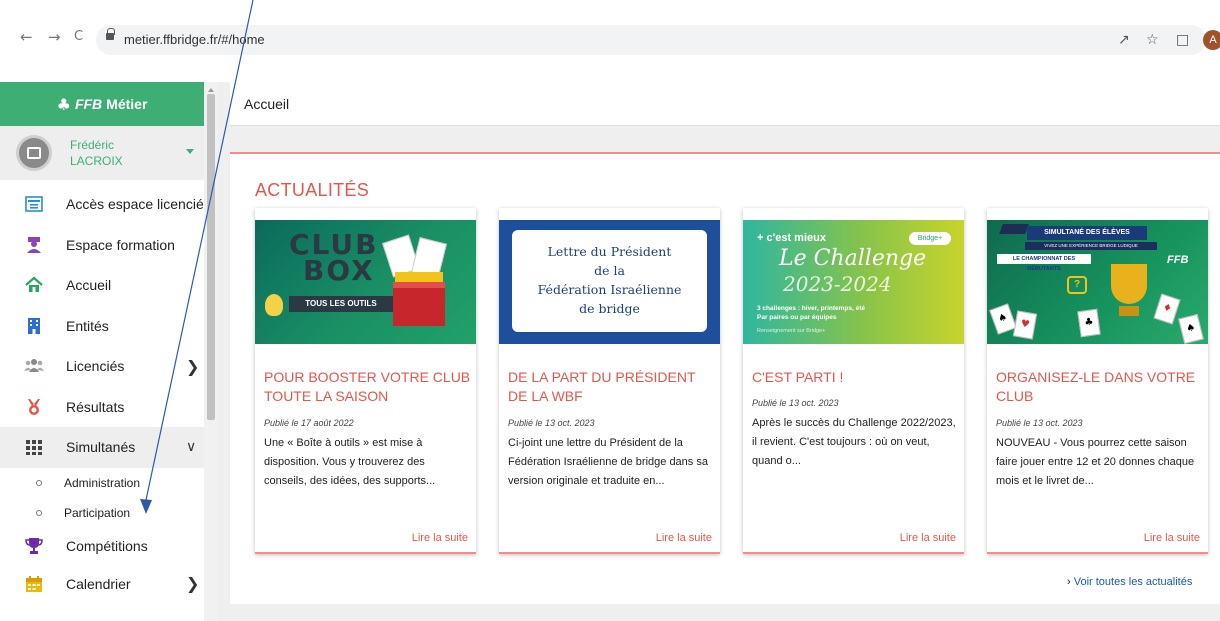 The width and height of the screenshot is (1220, 621). Describe the element at coordinates (1129, 311) in the screenshot. I see `trophy-base` at that location.